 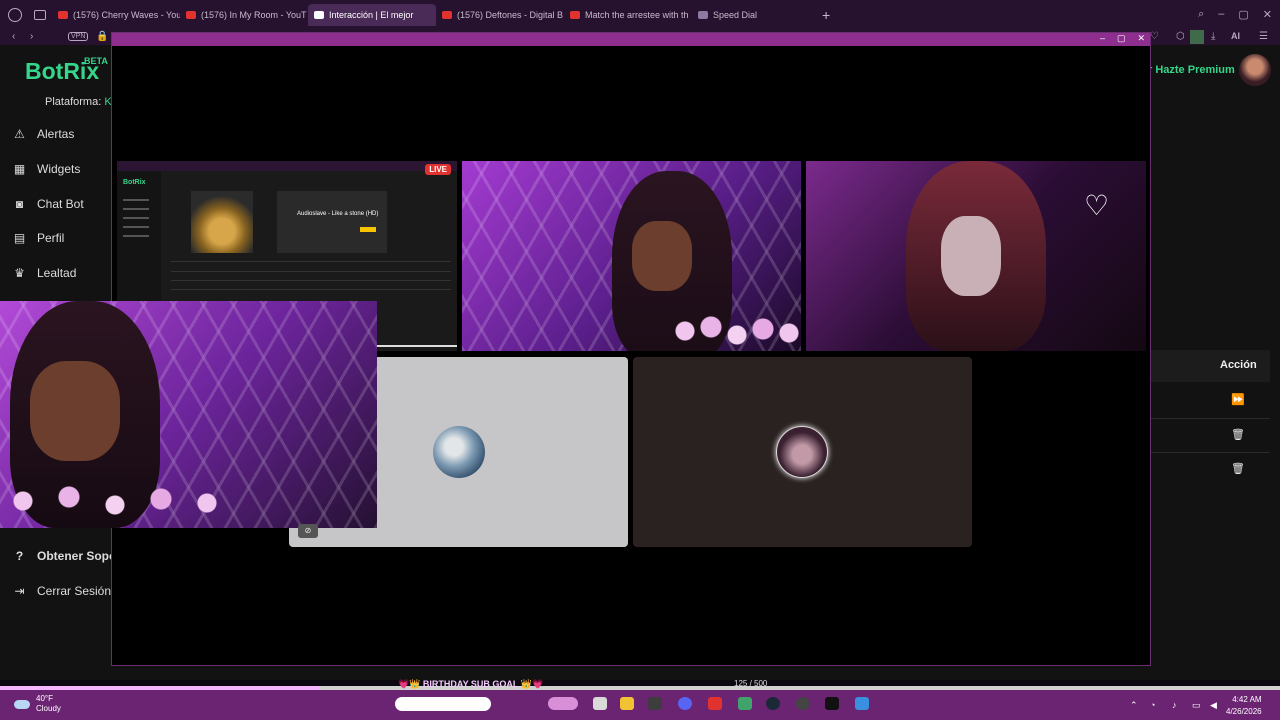 What do you see at coordinates (96, 61) in the screenshot?
I see `beta-badge: BETA` at bounding box center [96, 61].